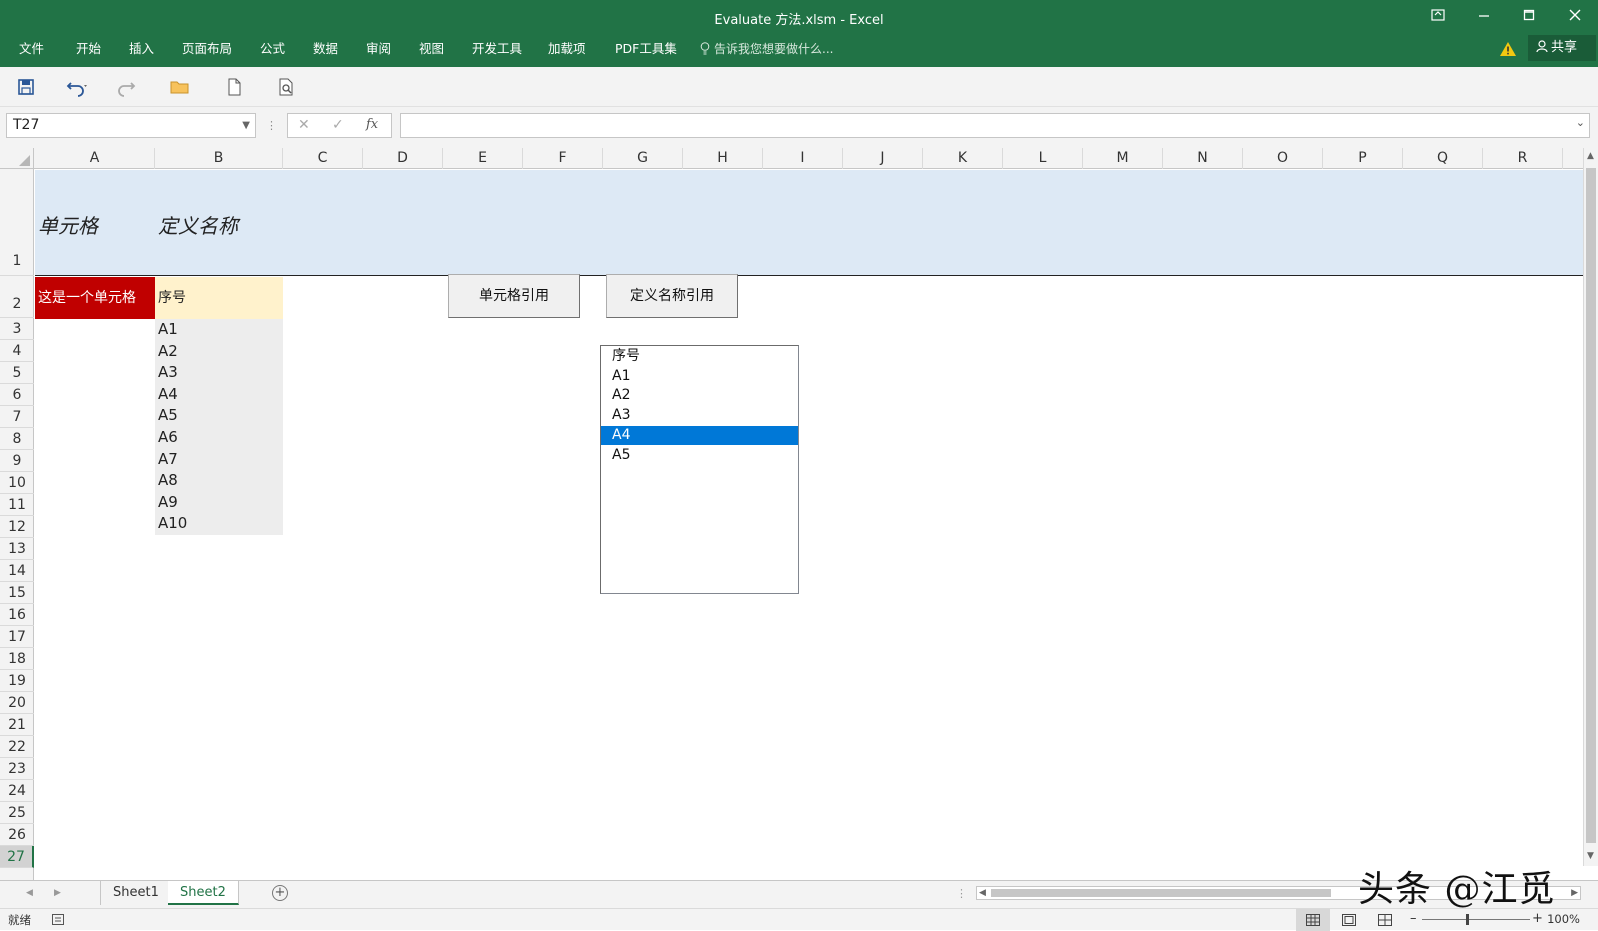 This screenshot has height=931, width=1598. Describe the element at coordinates (17, 747) in the screenshot. I see `row-header: 22` at that location.